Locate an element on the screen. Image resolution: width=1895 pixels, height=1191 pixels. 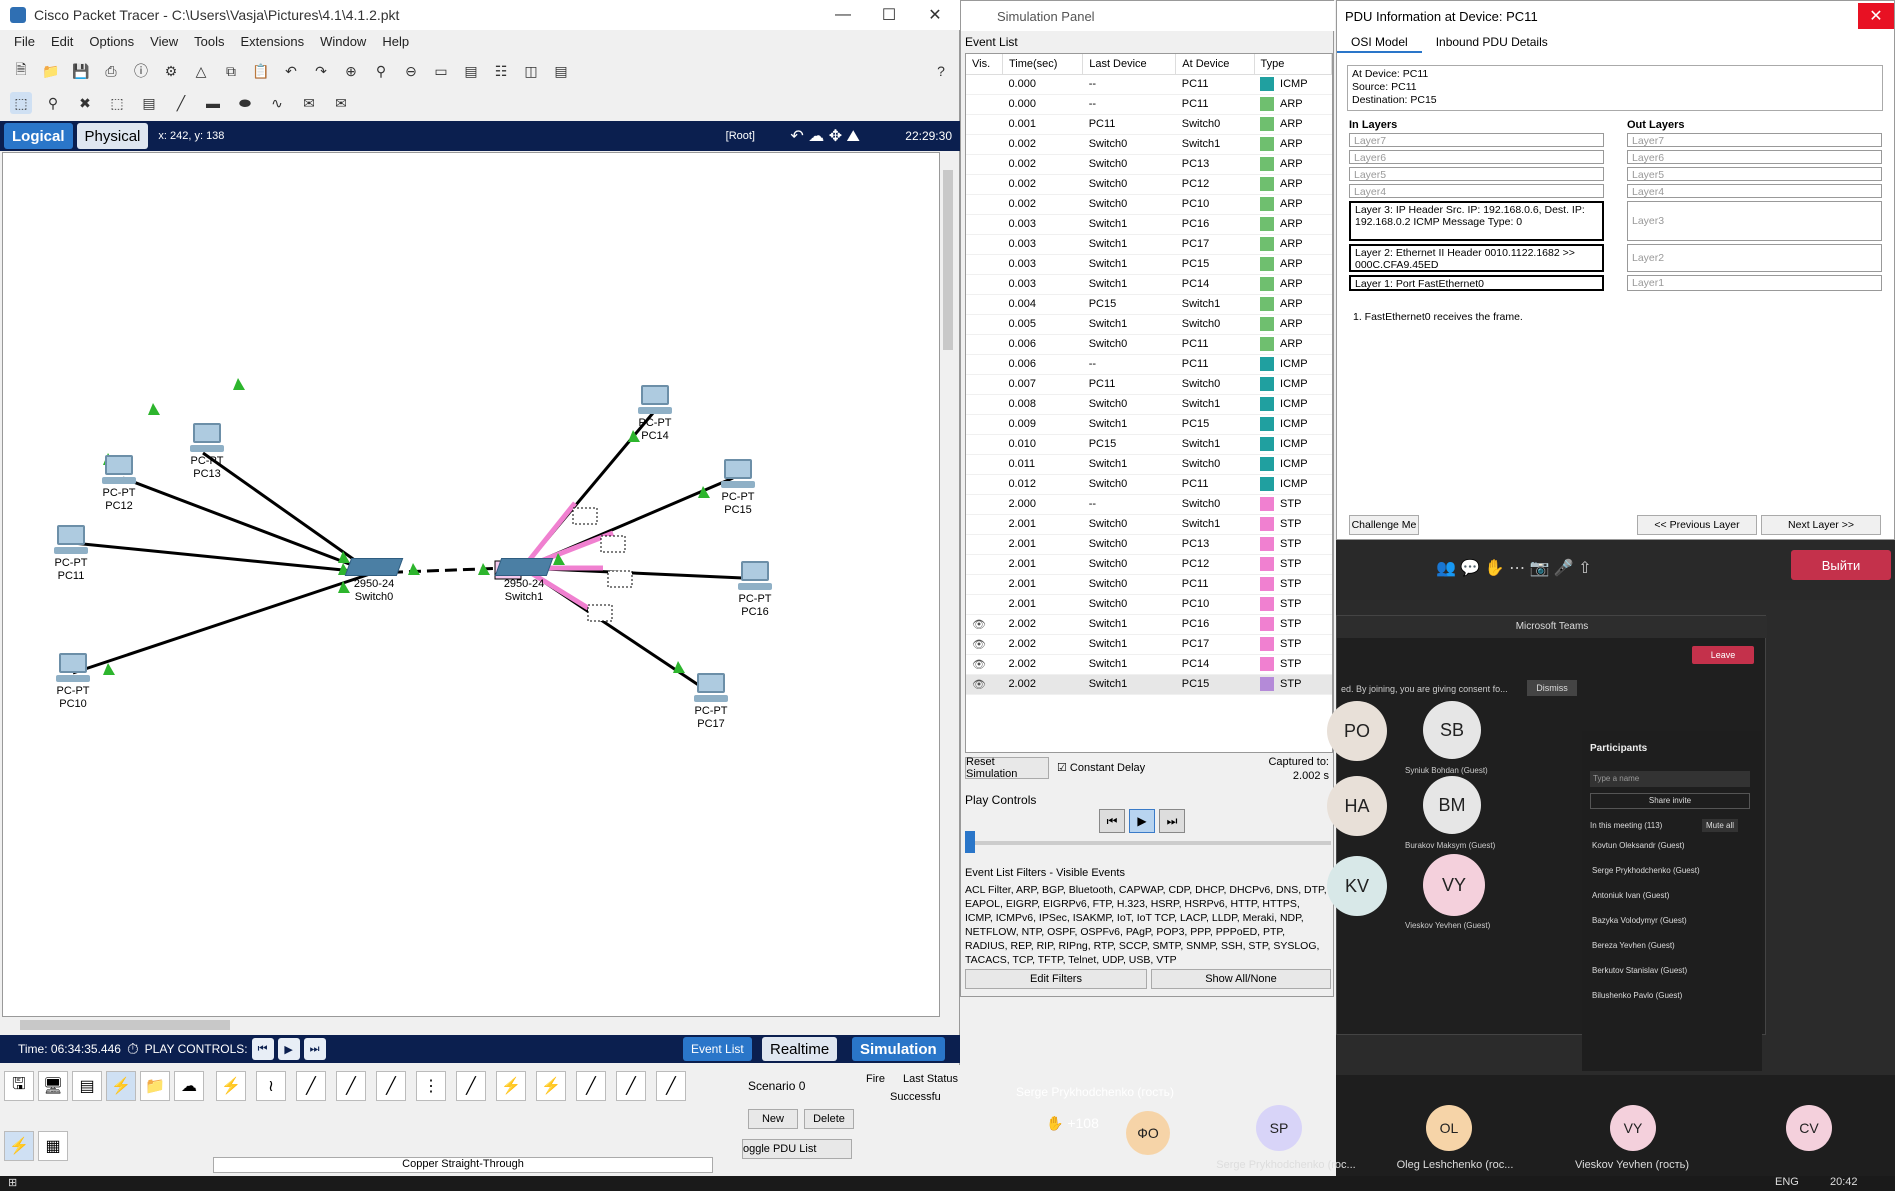
custom-device-icon: ▤ is located at coordinates (471, 71).